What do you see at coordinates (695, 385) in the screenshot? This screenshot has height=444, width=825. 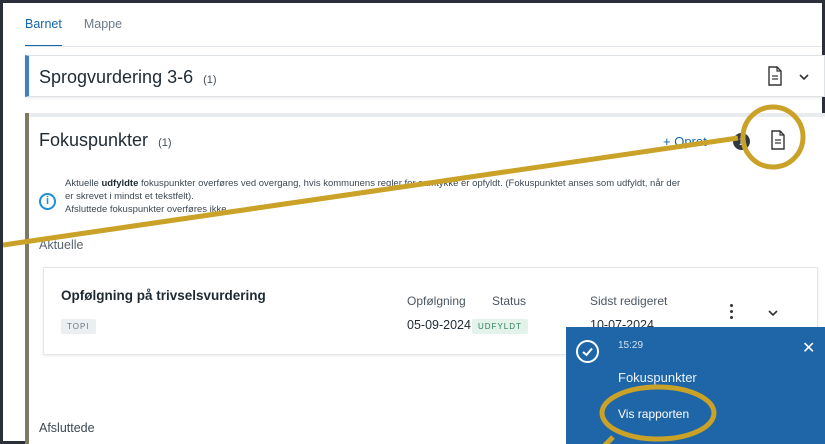 I see `notification-toast: 15:29 Fokuspunkter Vis rapporten ✕` at bounding box center [695, 385].